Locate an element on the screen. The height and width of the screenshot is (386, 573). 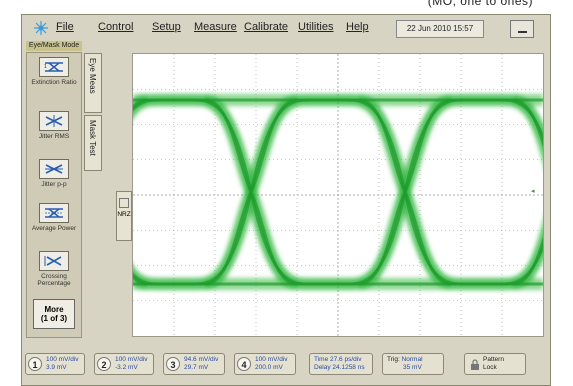
nrz-format-button: NRZ is located at coordinates (124, 216).